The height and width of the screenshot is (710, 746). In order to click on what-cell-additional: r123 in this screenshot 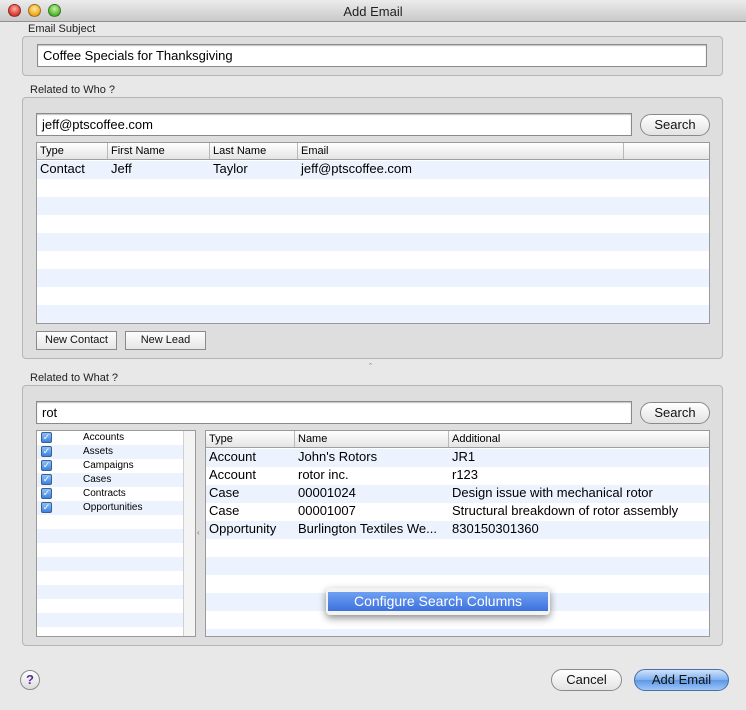, I will do `click(465, 474)`.